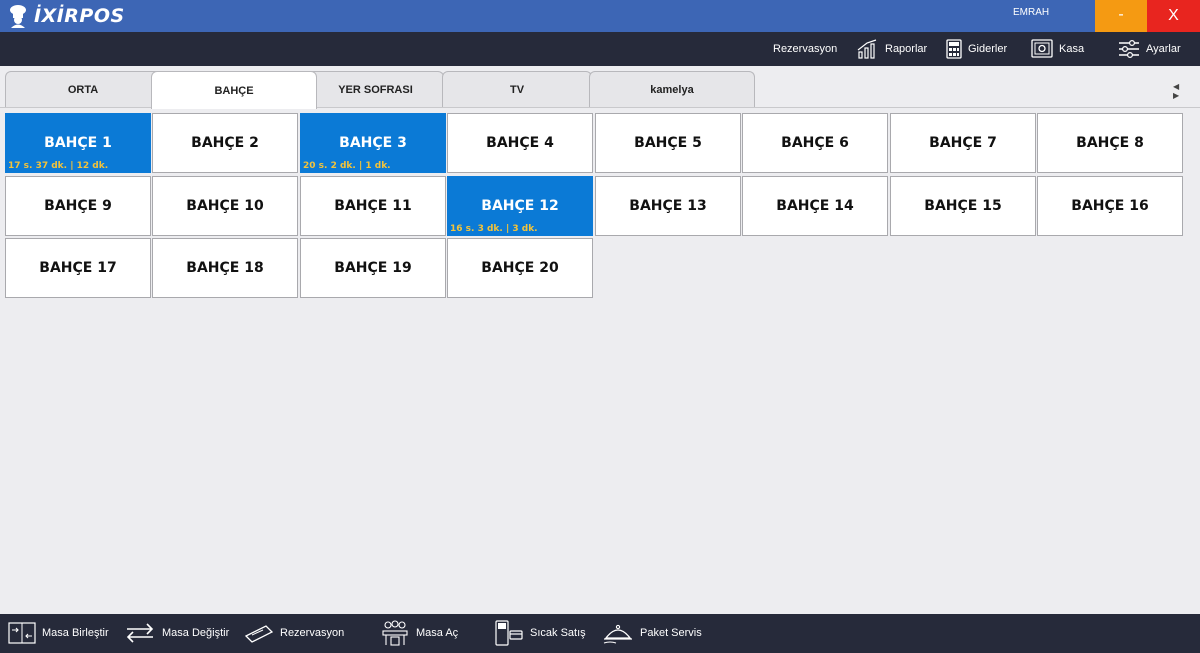 The height and width of the screenshot is (653, 1200). I want to click on table-bahce-11: BAHÇE 11, so click(373, 206).